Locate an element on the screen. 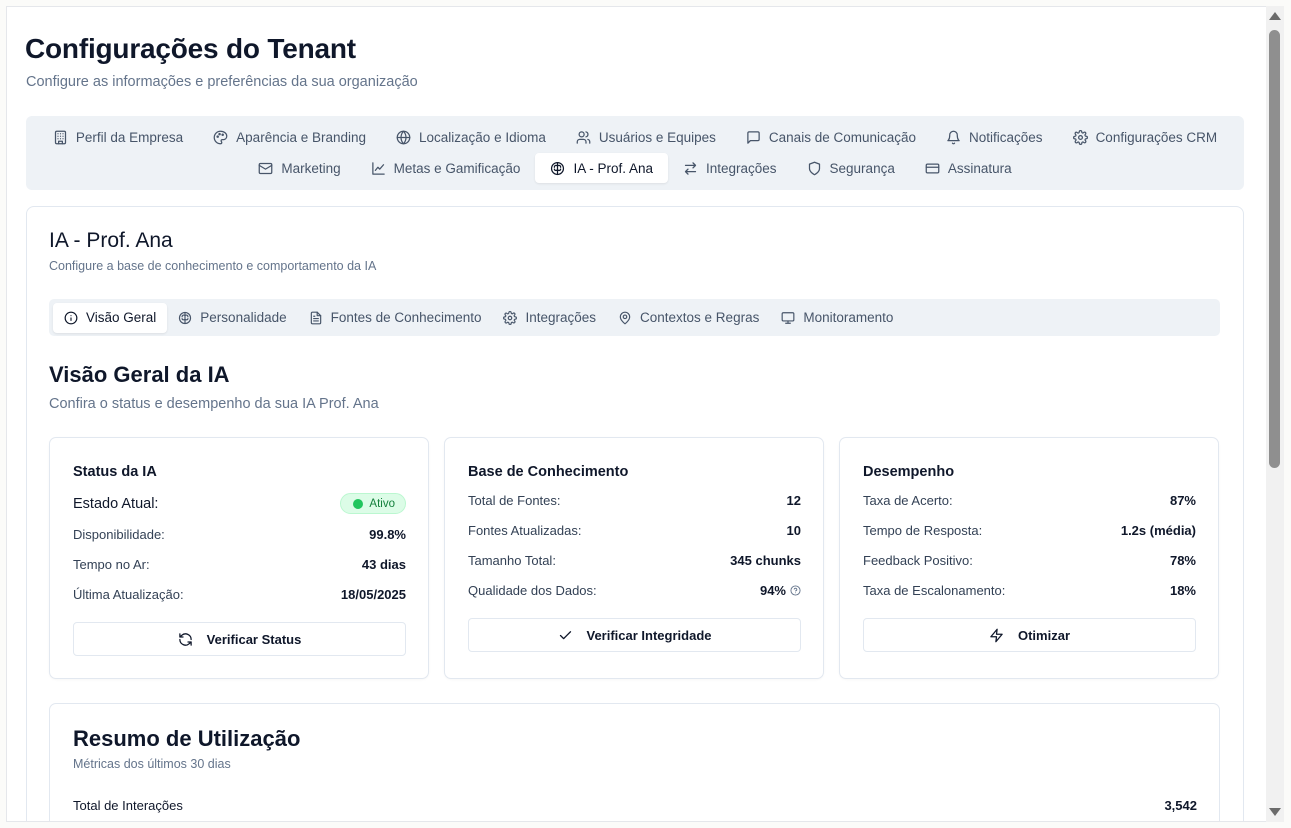 This screenshot has height=828, width=1291. row-label: Taxa de Acerto: is located at coordinates (908, 500).